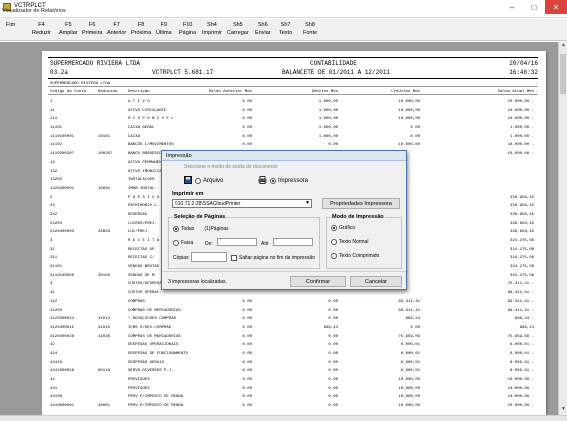 The width and height of the screenshot is (567, 421). What do you see at coordinates (164, 29) in the screenshot?
I see `toolbar-ultima: F9 Última` at bounding box center [164, 29].